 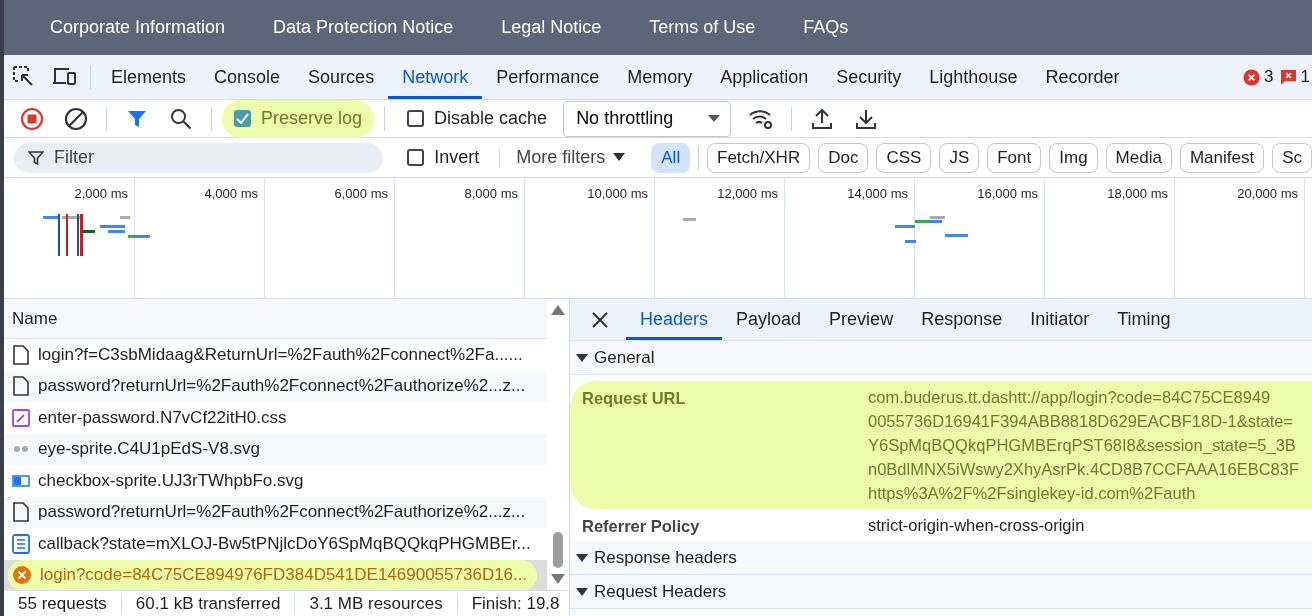 I want to click on record-icon, so click(x=32, y=118).